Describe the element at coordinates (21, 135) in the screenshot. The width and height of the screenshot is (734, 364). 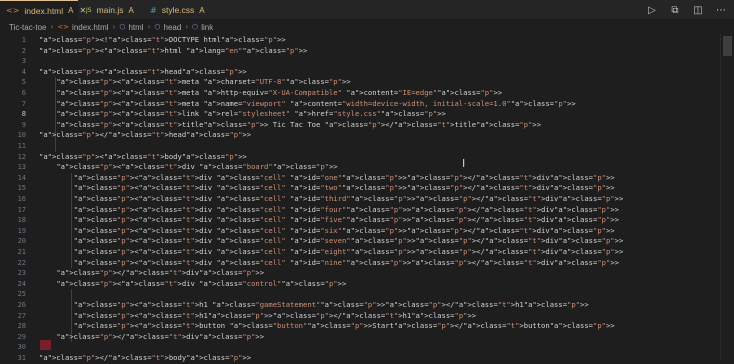
I see `line-number: 10` at that location.